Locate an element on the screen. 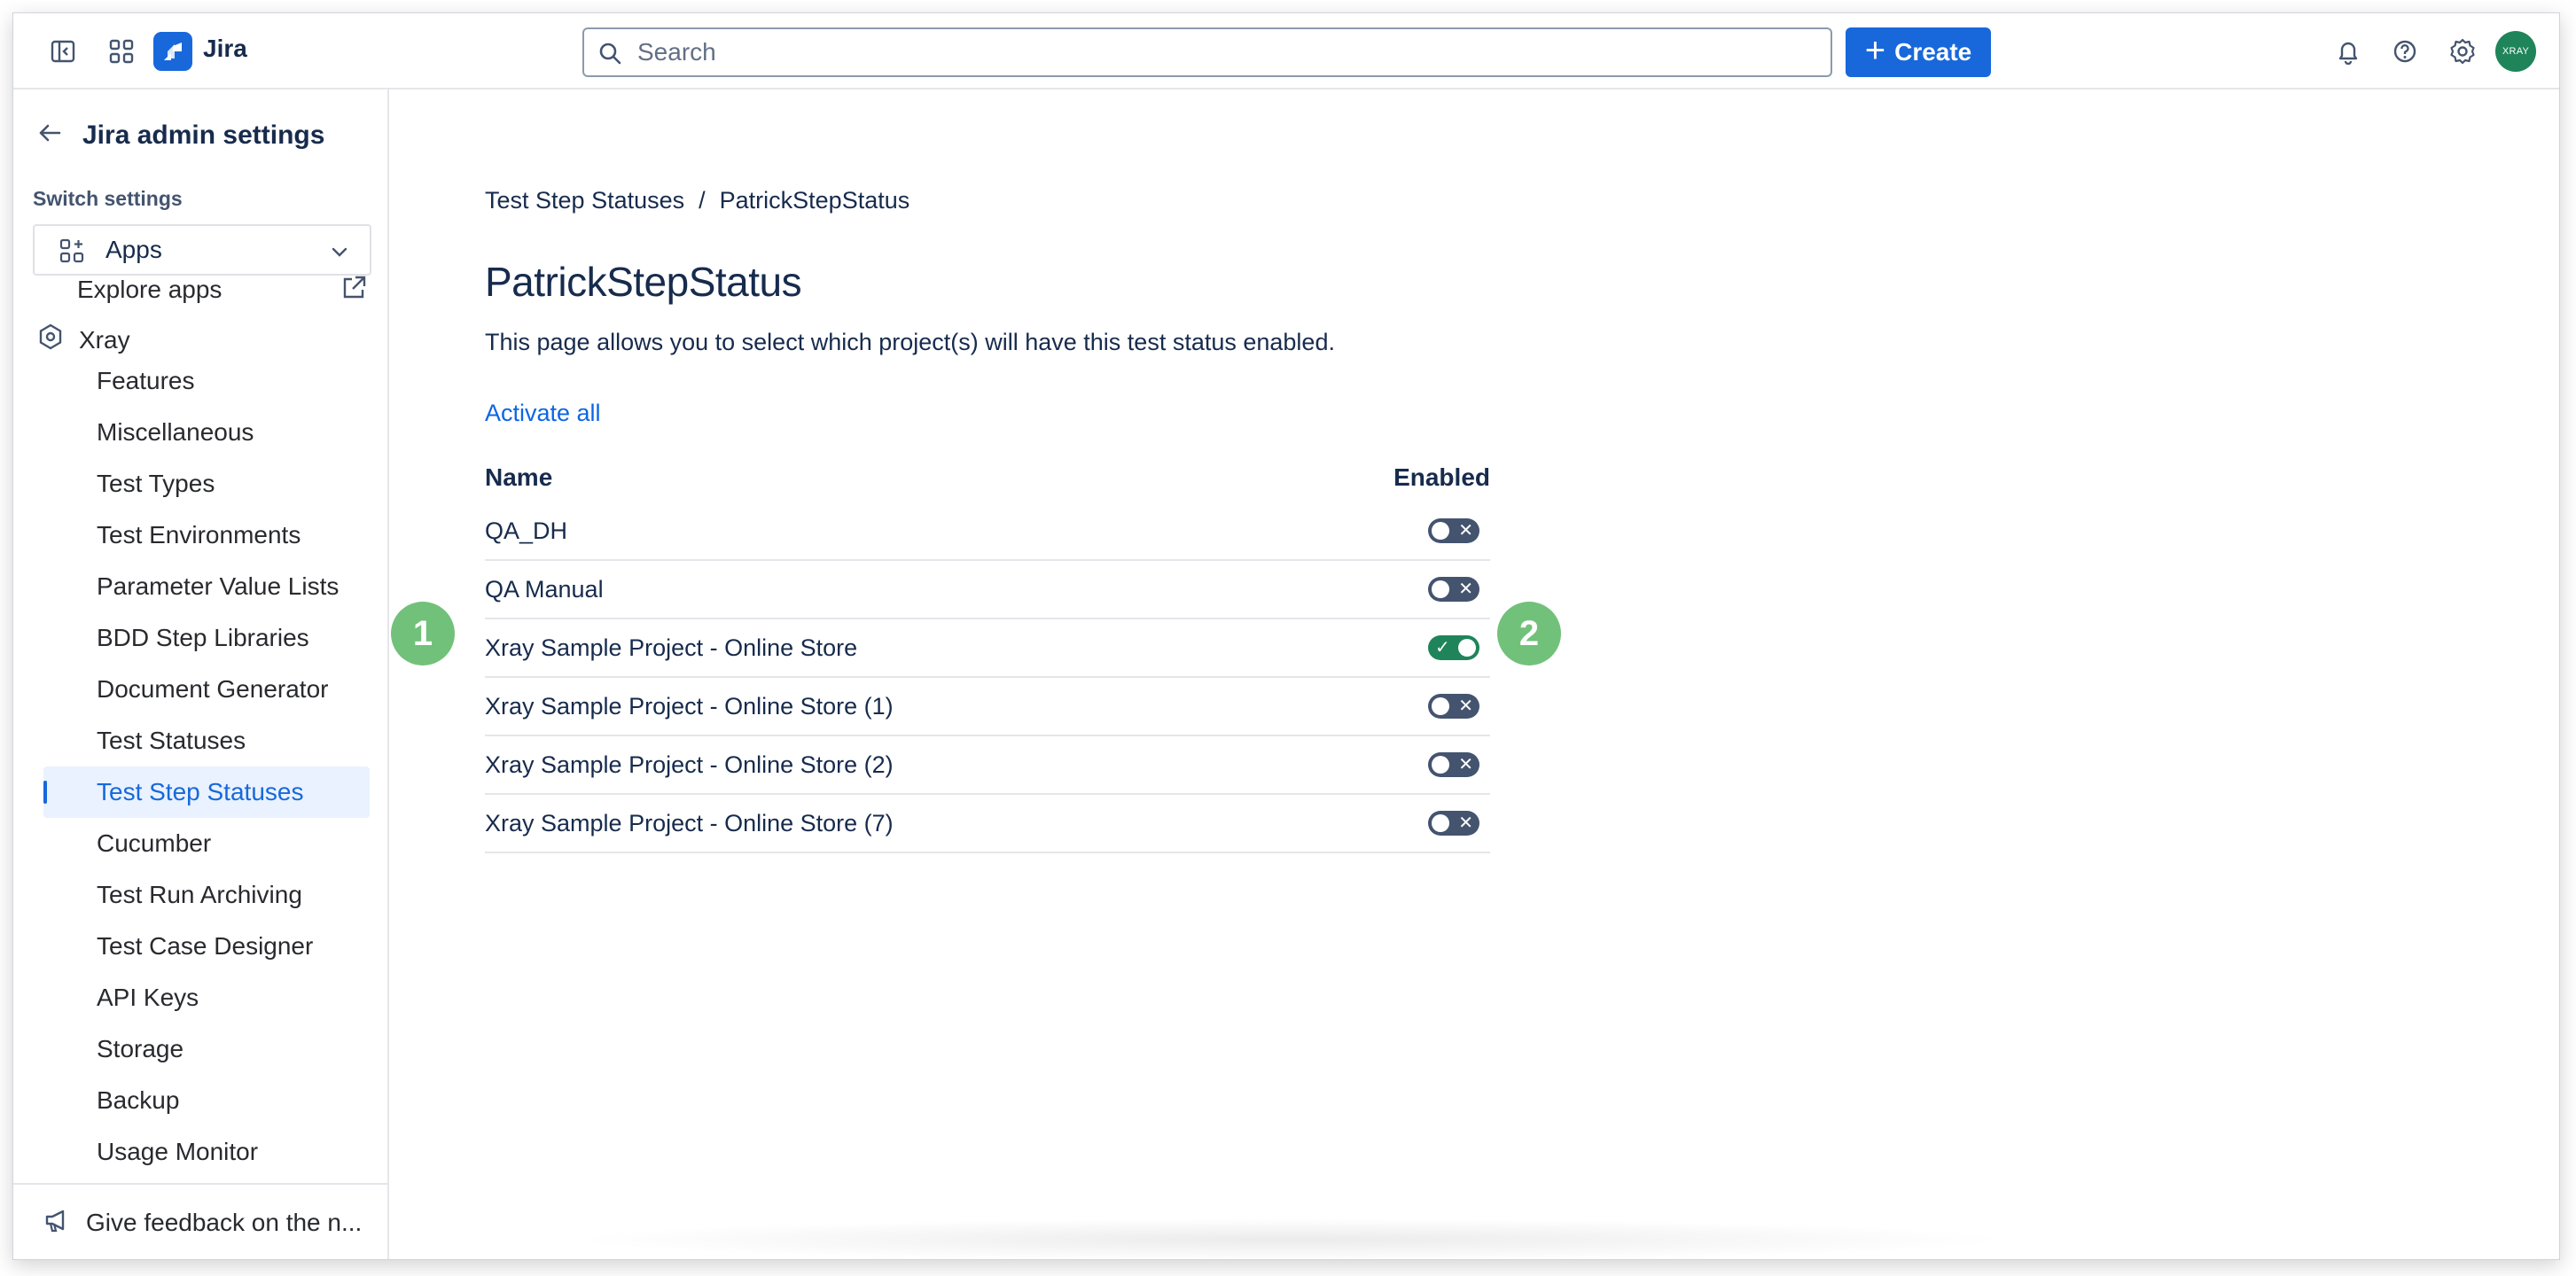  sidebar-item-test-run-archiving: Test Run Archiving is located at coordinates (201, 895).